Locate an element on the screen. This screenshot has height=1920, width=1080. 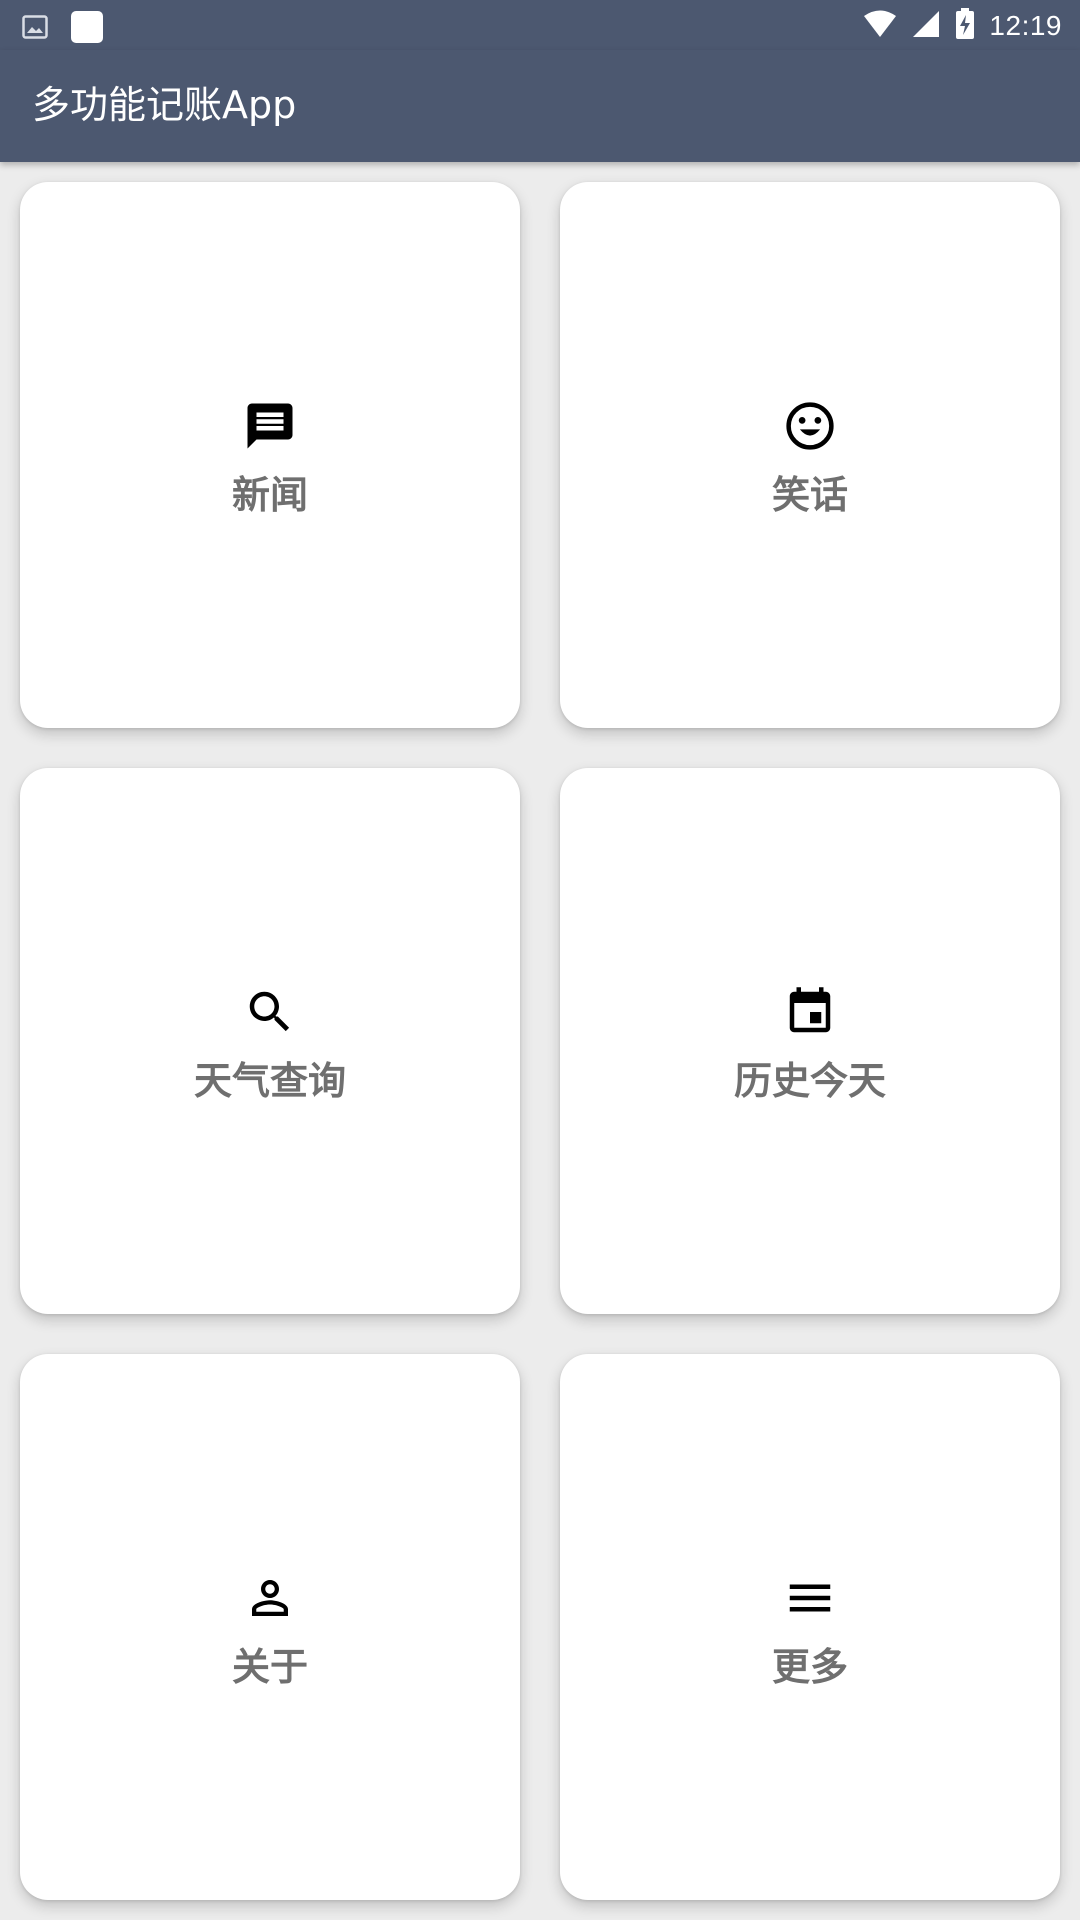
status-left-icons is located at coordinates (63, 29).